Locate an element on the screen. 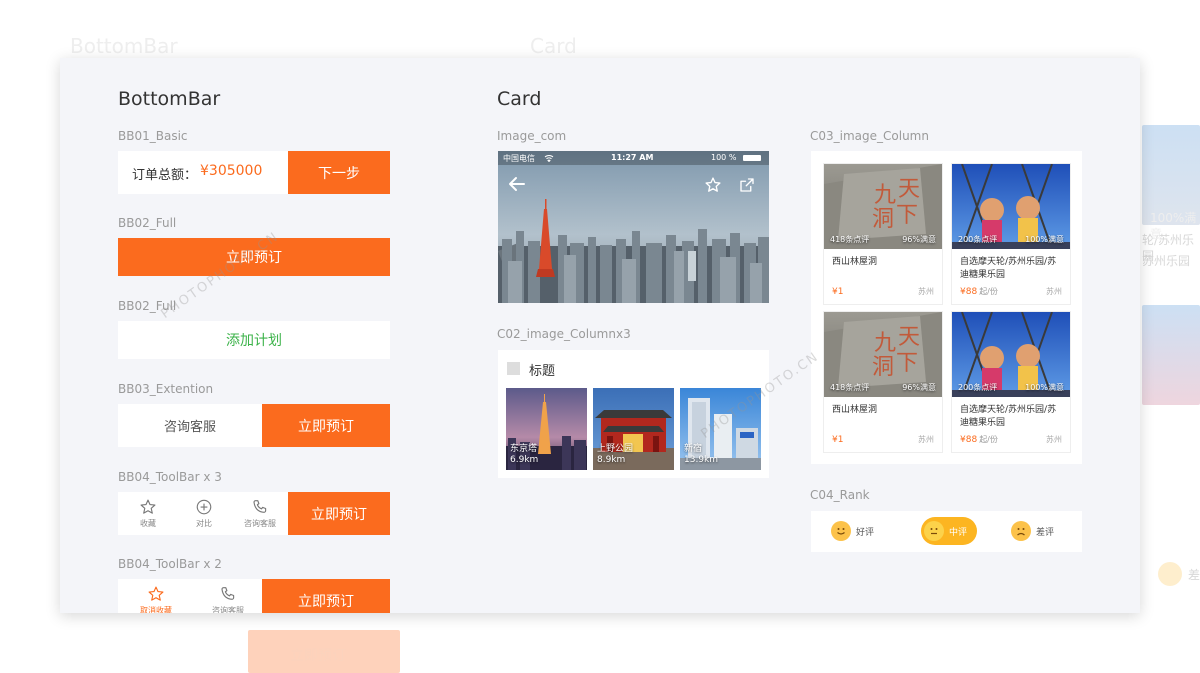 This screenshot has height=673, width=1200. rank-good: 好评 is located at coordinates (852, 531).